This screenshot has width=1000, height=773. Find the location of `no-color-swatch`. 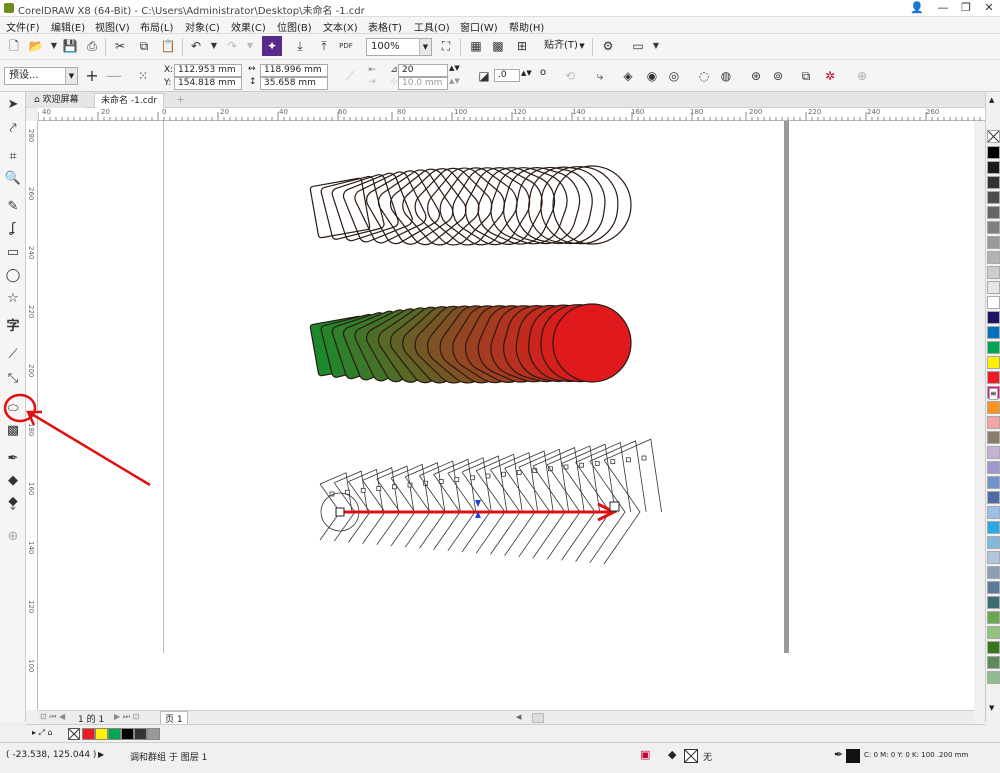

no-color-swatch is located at coordinates (993, 136).